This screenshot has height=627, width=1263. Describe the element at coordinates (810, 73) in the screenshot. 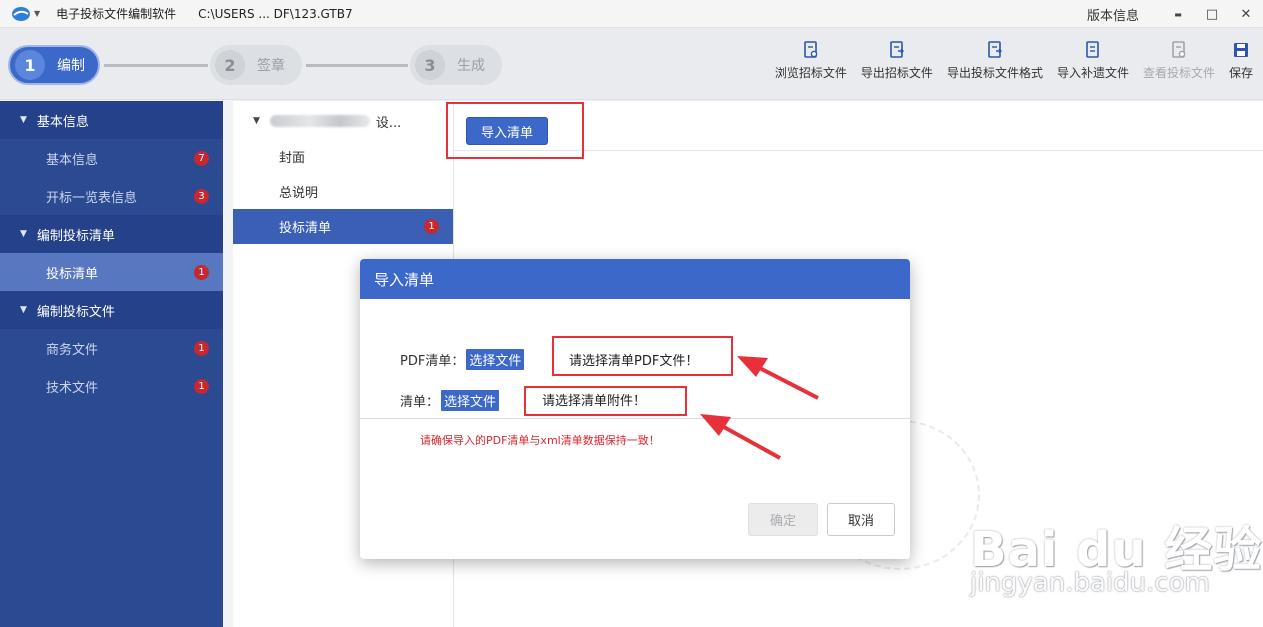

I see `tool-label: 浏览招标文件` at that location.